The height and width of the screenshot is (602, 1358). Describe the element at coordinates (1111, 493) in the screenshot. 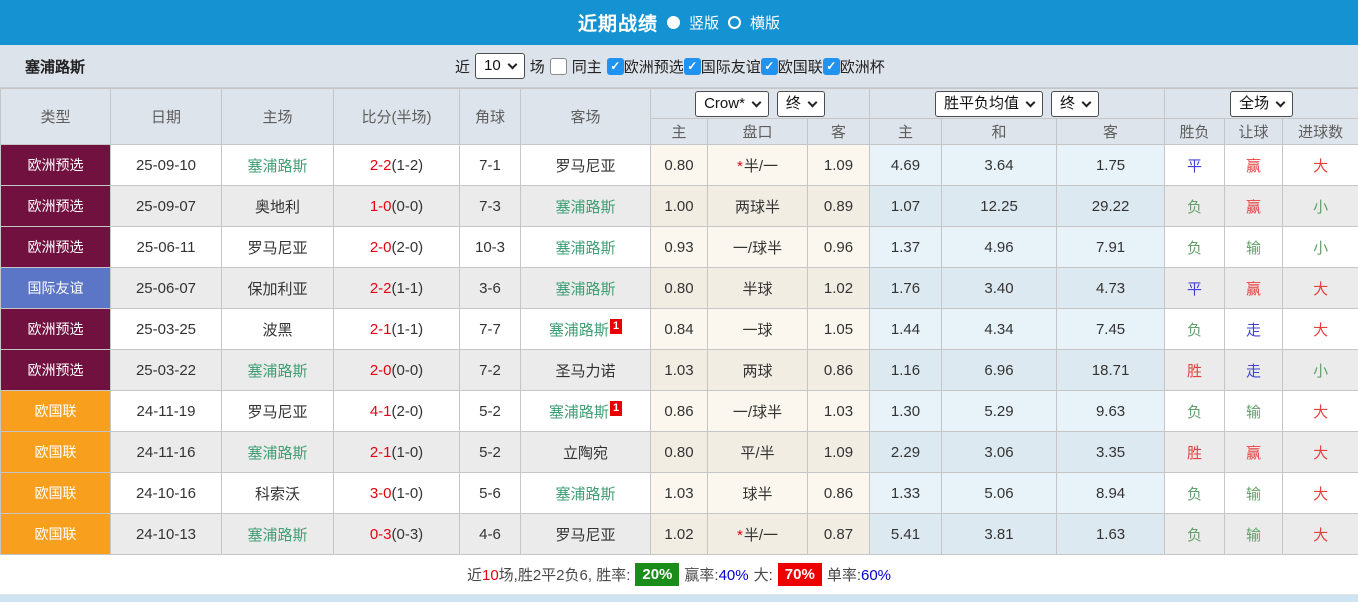

I see `cell-mean-lose: 8.94` at that location.